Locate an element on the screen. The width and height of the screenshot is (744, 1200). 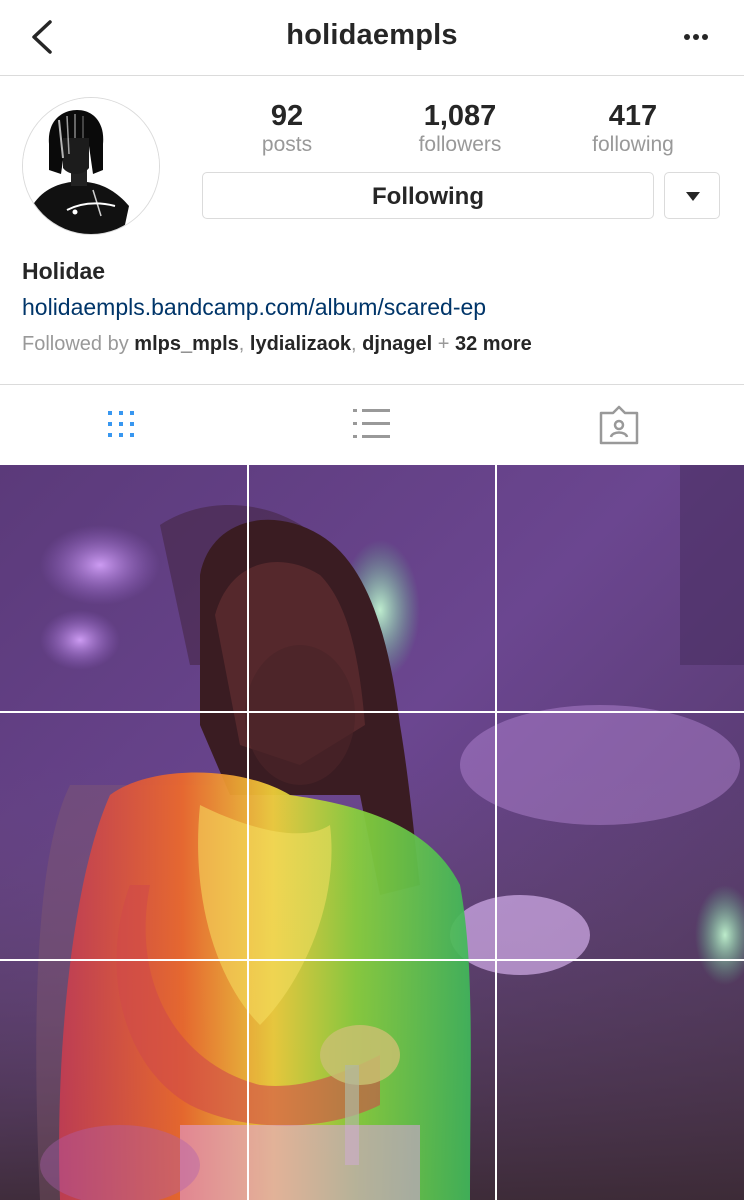
page-title: holidaempls is located at coordinates (372, 35).